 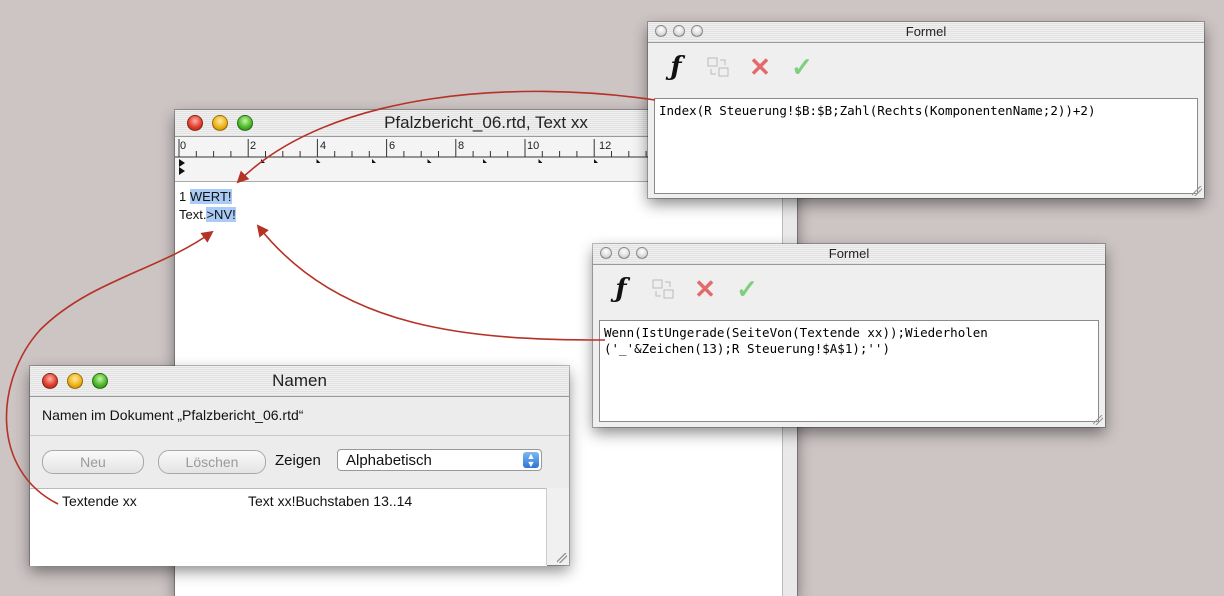 What do you see at coordinates (531, 460) in the screenshot?
I see `updown-arrows-icon: ▲ ▼` at bounding box center [531, 460].